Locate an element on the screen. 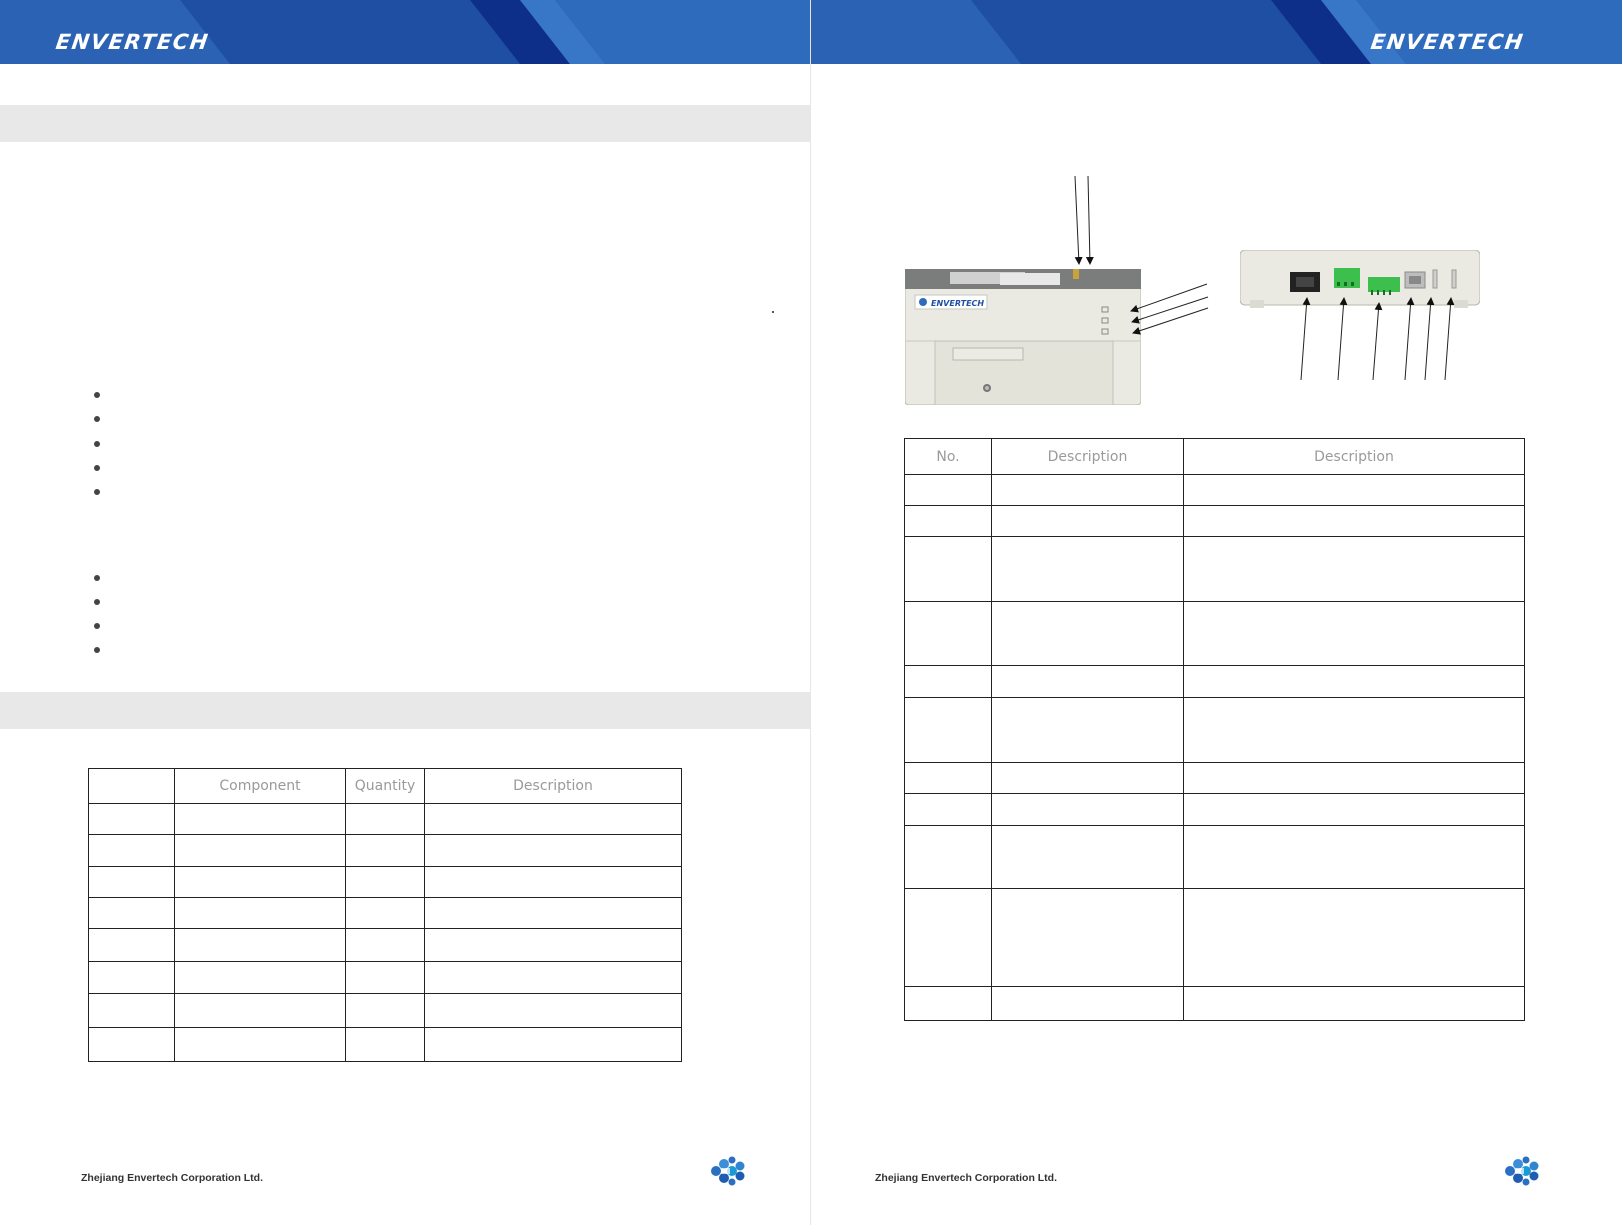 The height and width of the screenshot is (1225, 1622). device-side-image is located at coordinates (1360, 280).